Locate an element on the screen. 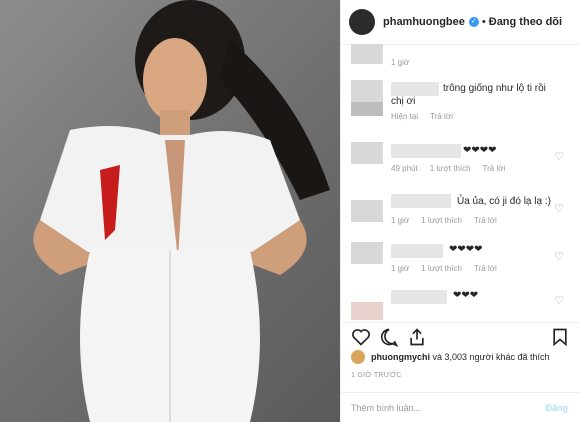  likes-summary: phuongmychi và 3,003 người khác đã thích is located at coordinates (450, 357).